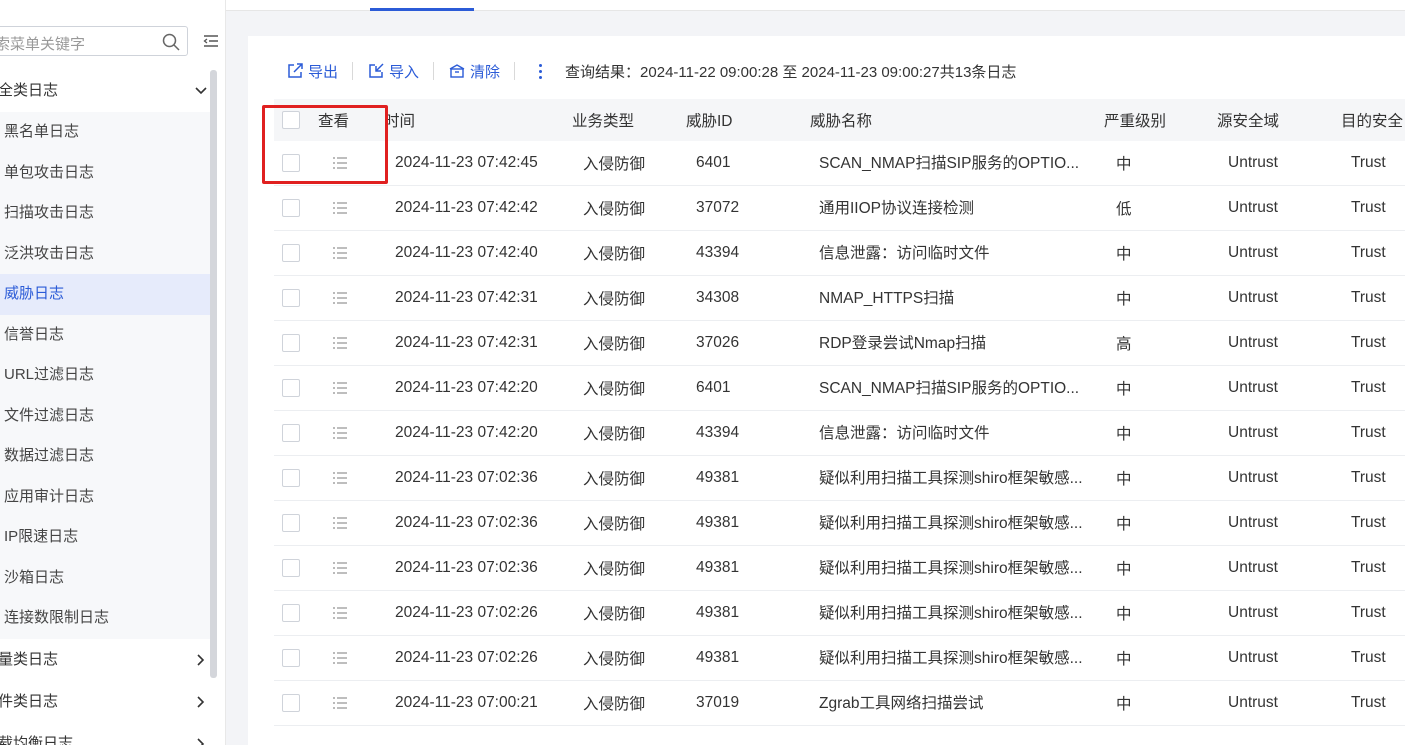 Image resolution: width=1405 pixels, height=745 pixels. What do you see at coordinates (466, 612) in the screenshot?
I see `cell-time: 2024-11-23 07:02:26` at bounding box center [466, 612].